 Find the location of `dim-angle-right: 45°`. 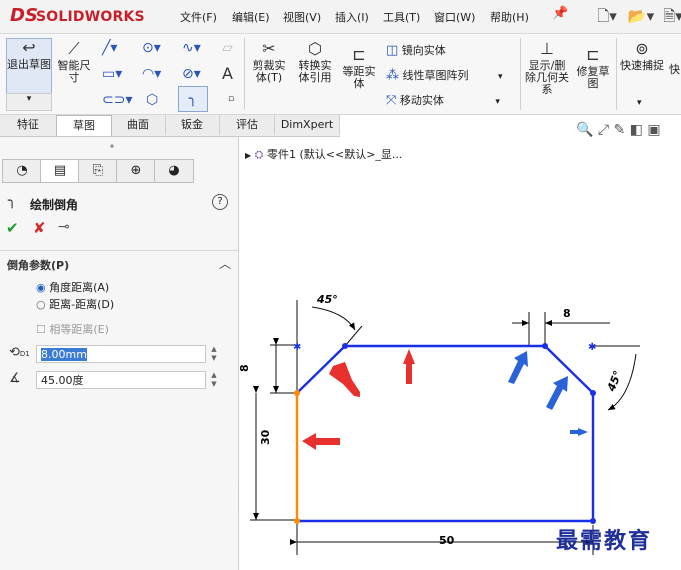

dim-angle-right: 45° is located at coordinates (614, 381).